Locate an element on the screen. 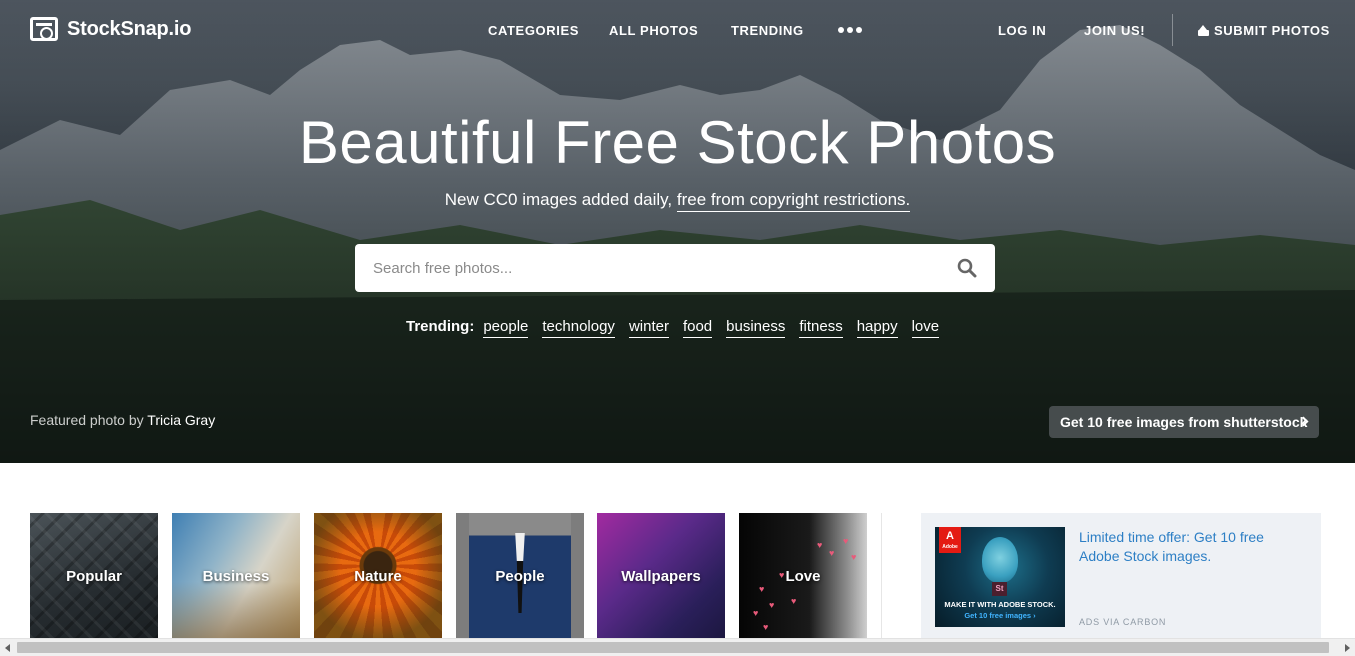 Image resolution: width=1355 pixels, height=656 pixels. featured-photo-credit: Featured photo by Tricia Gray is located at coordinates (122, 420).